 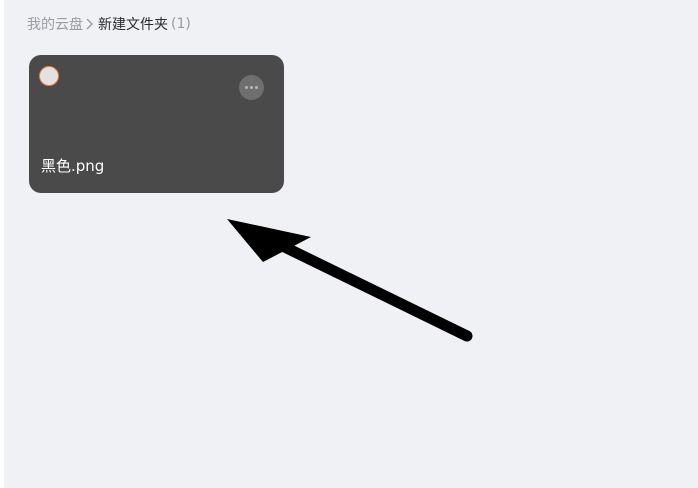 What do you see at coordinates (55, 24) in the screenshot?
I see `breadcrumb-root-link: 我的云盘` at bounding box center [55, 24].